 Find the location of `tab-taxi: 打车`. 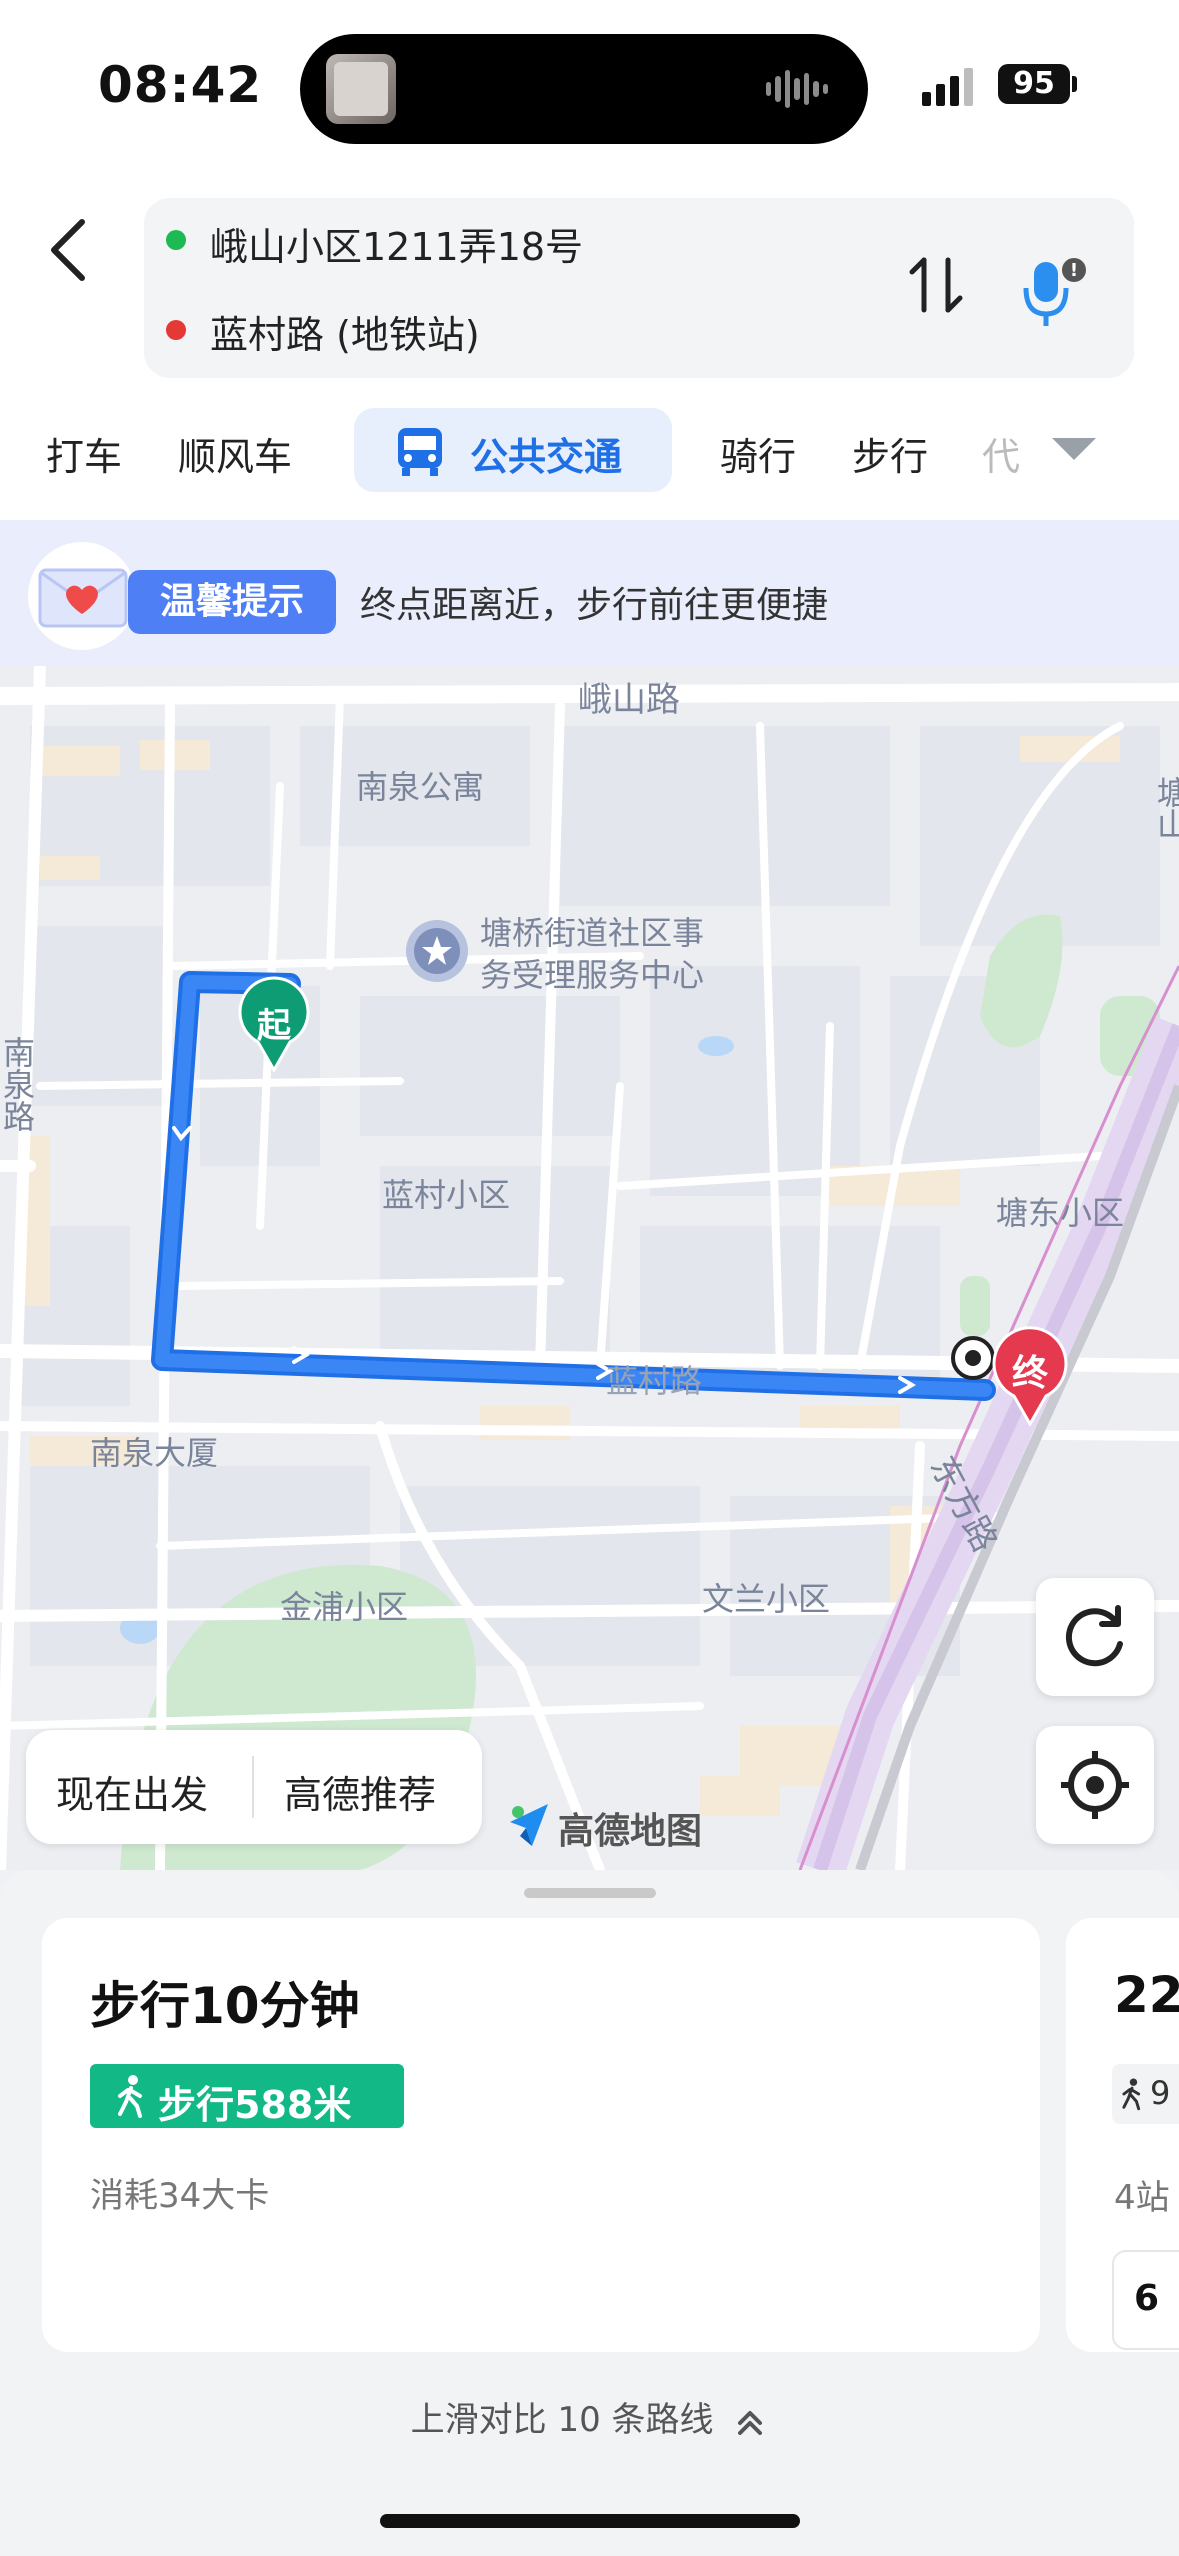

tab-taxi: 打车 is located at coordinates (84, 453).